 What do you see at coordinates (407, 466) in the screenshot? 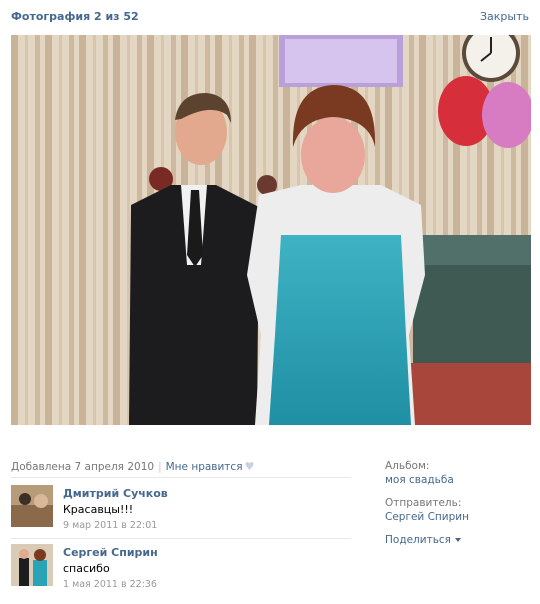
I see `album-label: Альбом:` at bounding box center [407, 466].